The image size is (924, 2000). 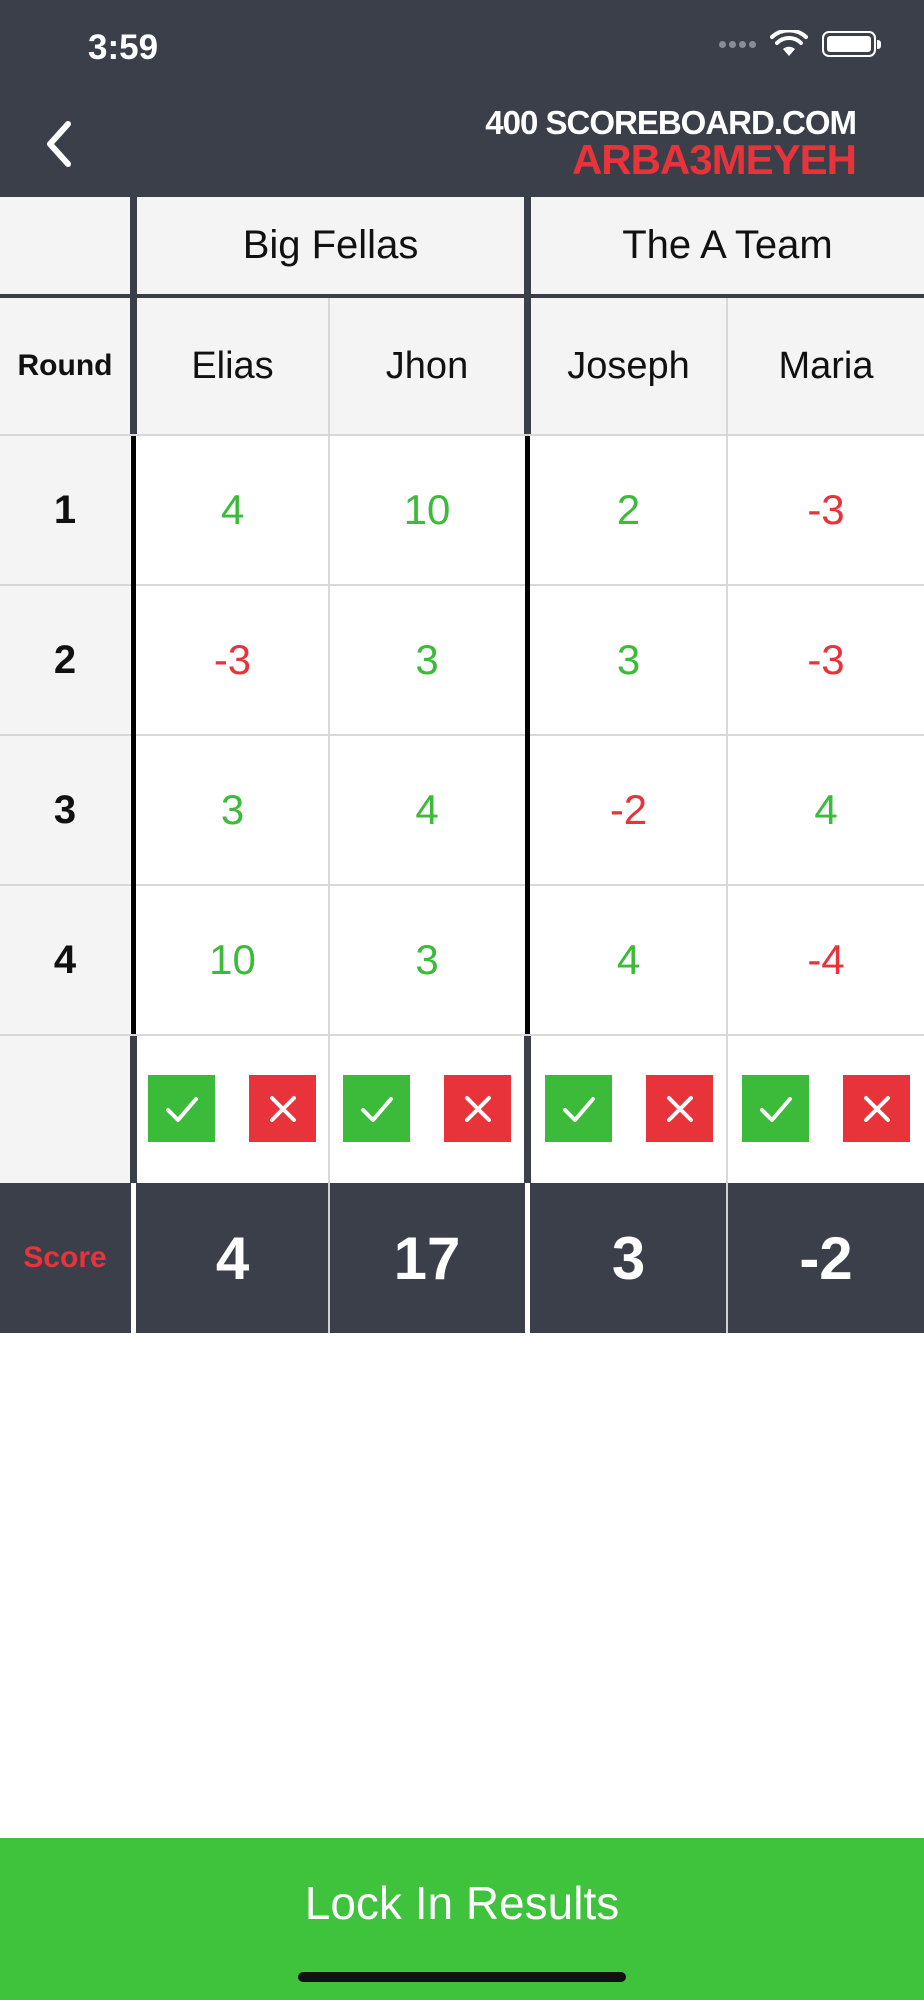 I want to click on total-score: 3, so click(x=628, y=1258).